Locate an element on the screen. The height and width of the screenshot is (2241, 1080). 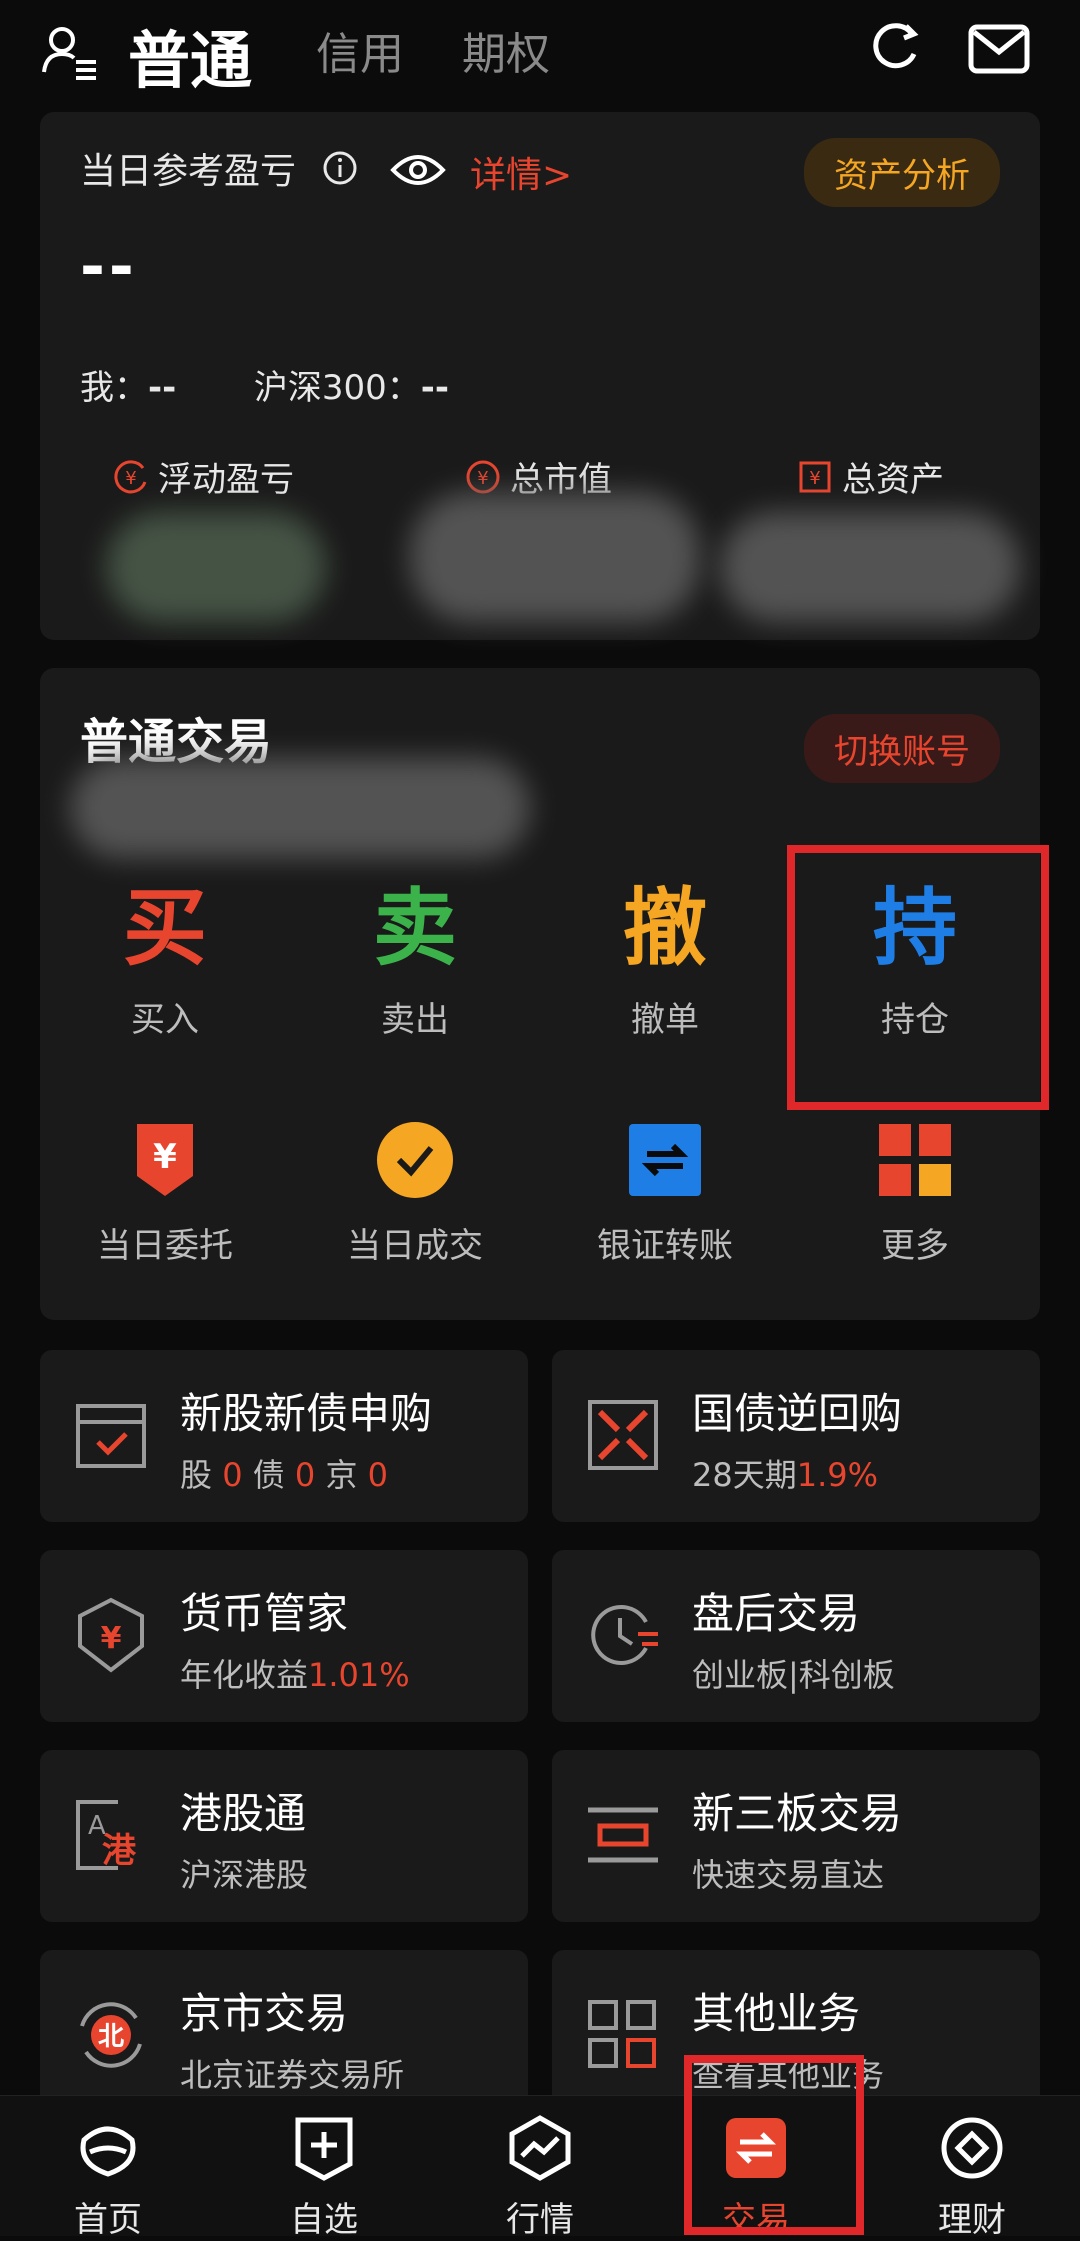
bank-transfer-button: 银证转账 is located at coordinates (665, 1193).